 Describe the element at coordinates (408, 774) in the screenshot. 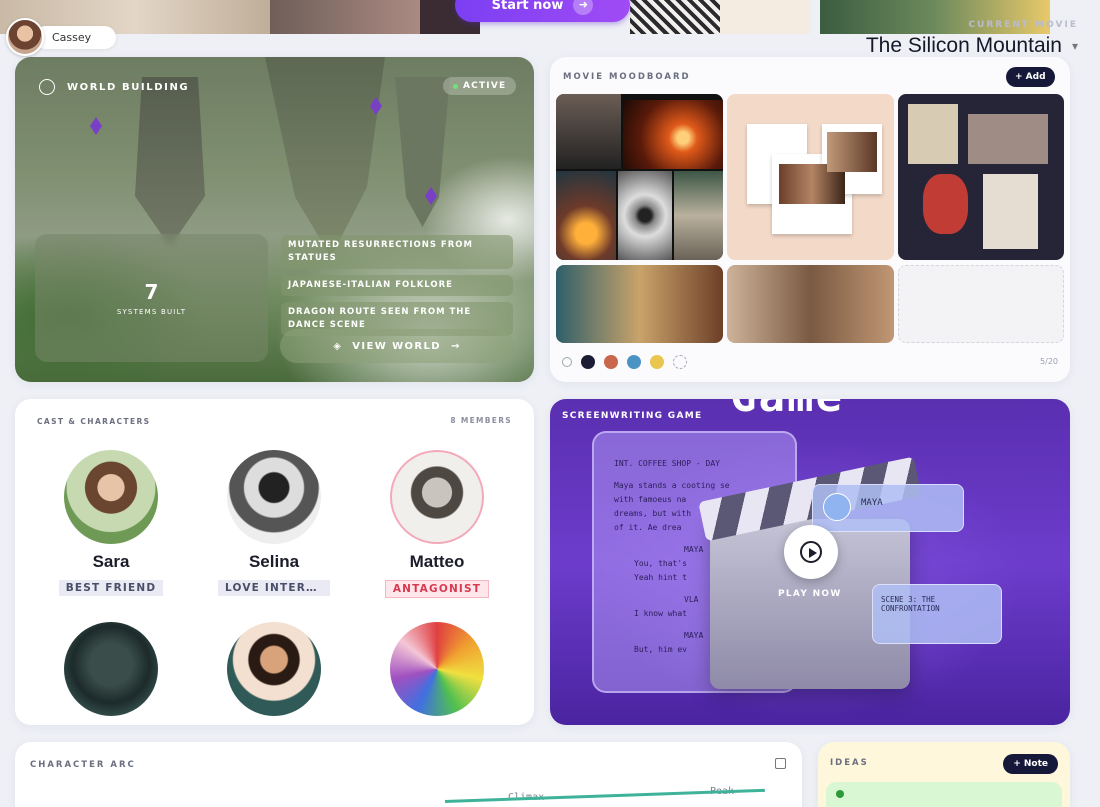

I see `character-arc-card: CHARACTER ARC Climax Peak` at that location.